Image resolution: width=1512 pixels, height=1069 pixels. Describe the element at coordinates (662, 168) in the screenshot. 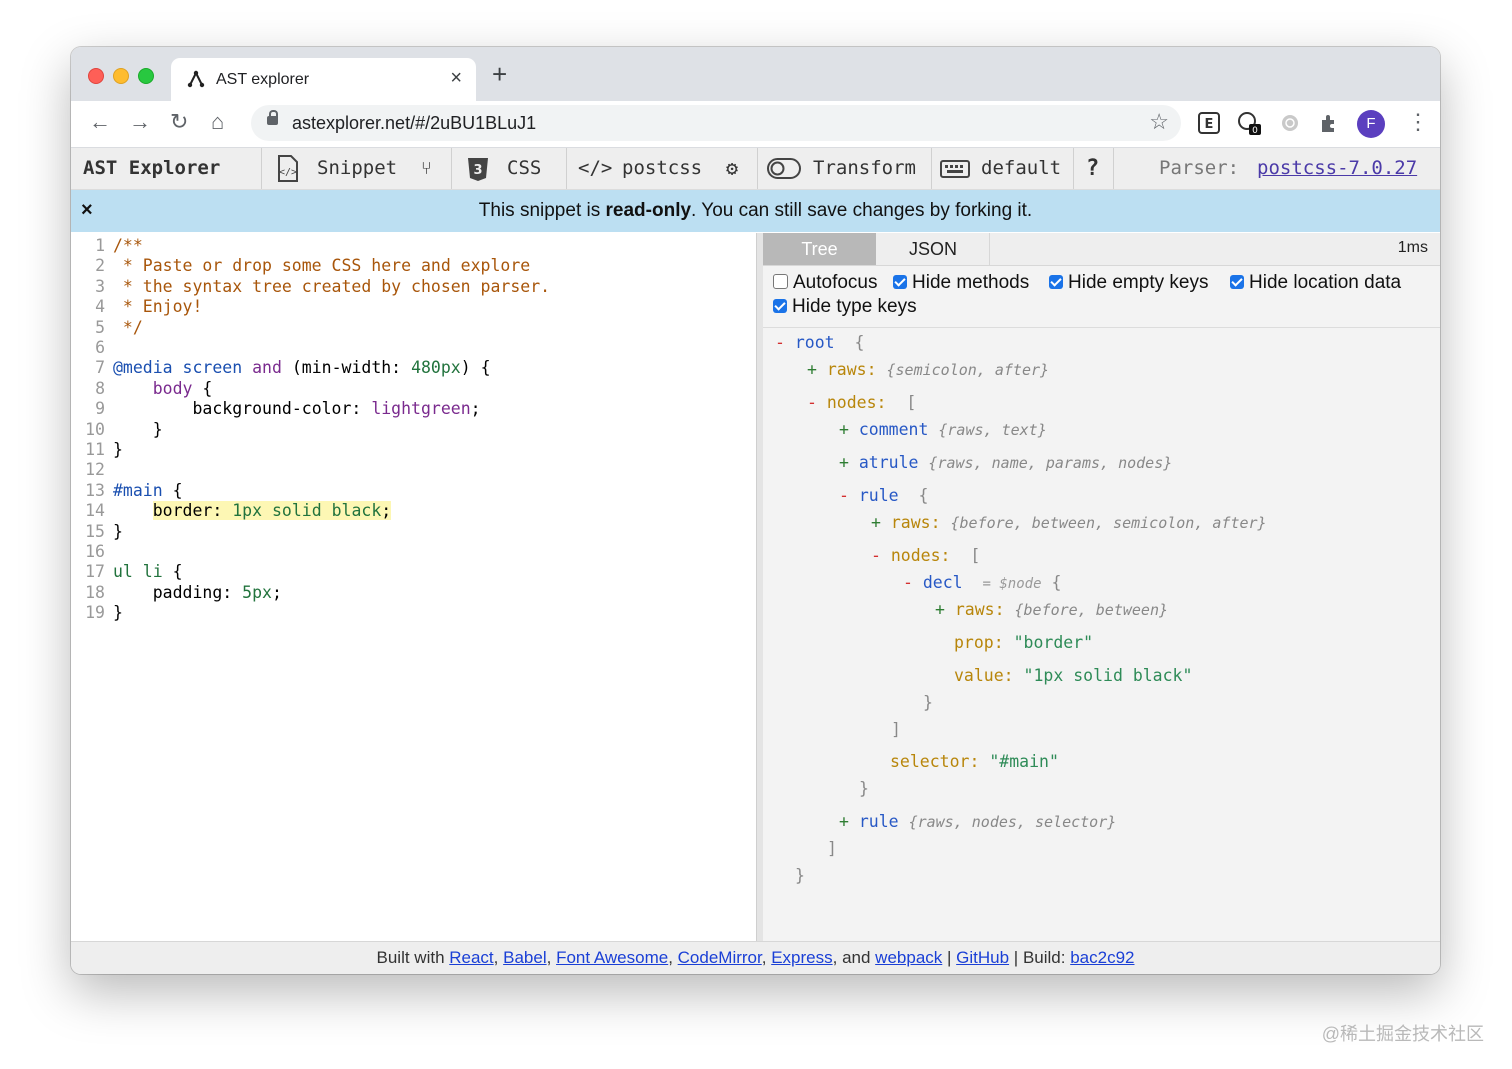

I see `parser-menu: postcss` at that location.